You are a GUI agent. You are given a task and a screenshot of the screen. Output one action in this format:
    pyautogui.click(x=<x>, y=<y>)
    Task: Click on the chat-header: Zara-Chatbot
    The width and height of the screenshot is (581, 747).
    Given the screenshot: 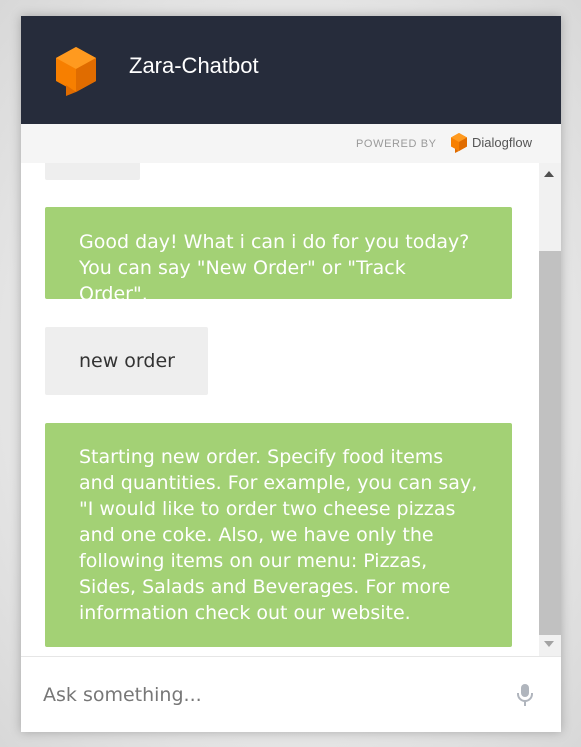 What is the action you would take?
    pyautogui.click(x=291, y=70)
    